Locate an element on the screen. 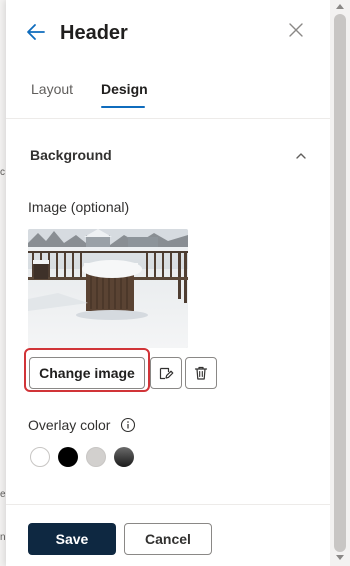  collapse-section-button is located at coordinates (301, 156).